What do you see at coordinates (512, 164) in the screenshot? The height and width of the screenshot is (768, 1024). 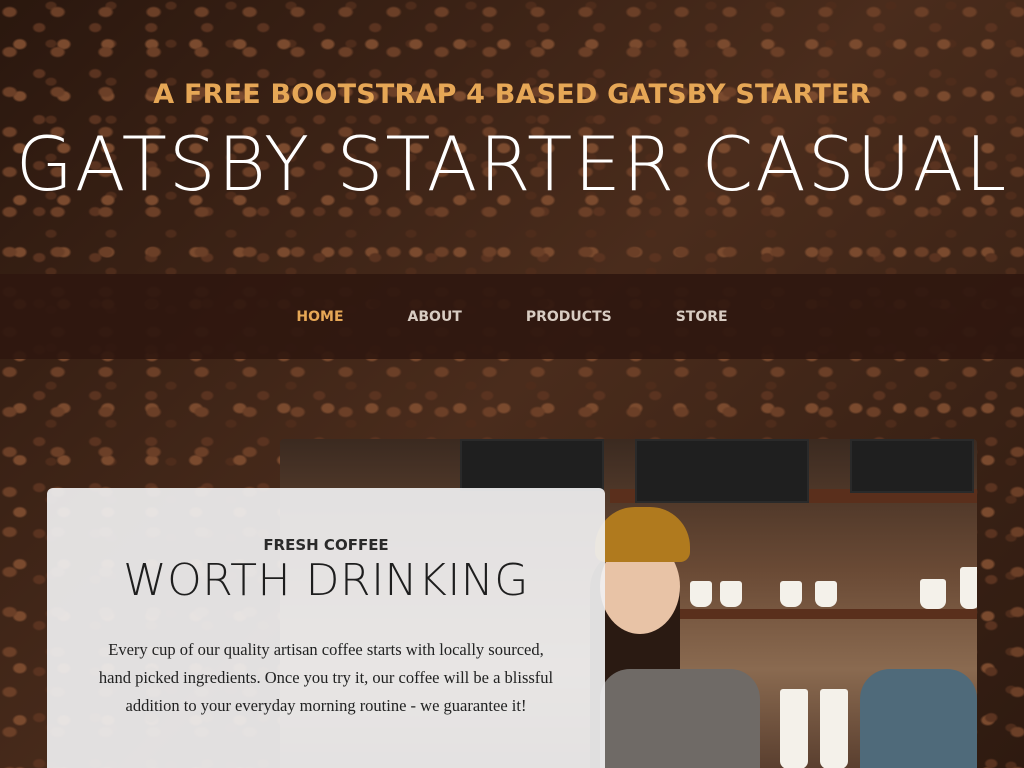 I see `site-title: GATSBY STARTER CASUAL` at bounding box center [512, 164].